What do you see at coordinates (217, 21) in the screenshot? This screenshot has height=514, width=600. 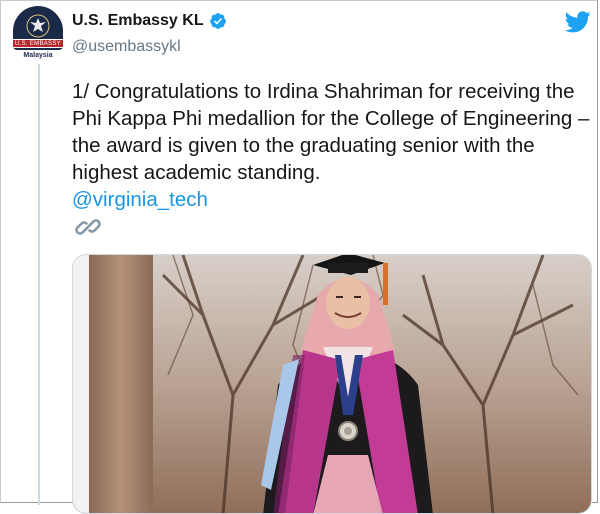 I see `verified-badge-icon` at bounding box center [217, 21].